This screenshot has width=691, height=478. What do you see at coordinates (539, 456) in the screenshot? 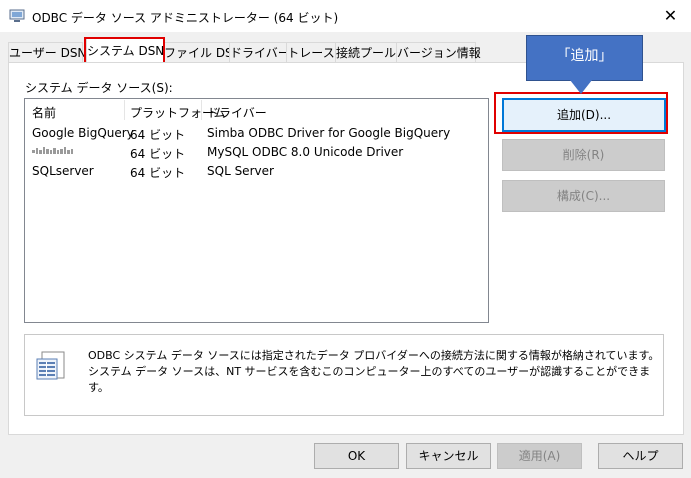
I see `apply-button: 適用(A)` at bounding box center [539, 456].